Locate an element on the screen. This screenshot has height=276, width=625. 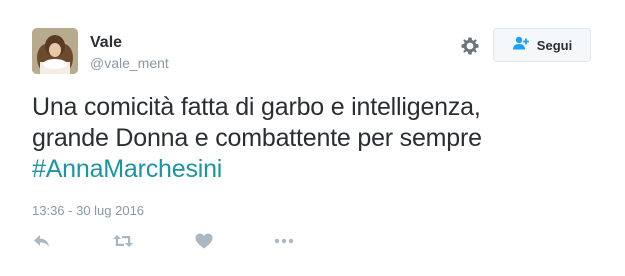
retweet-icon is located at coordinates (123, 241).